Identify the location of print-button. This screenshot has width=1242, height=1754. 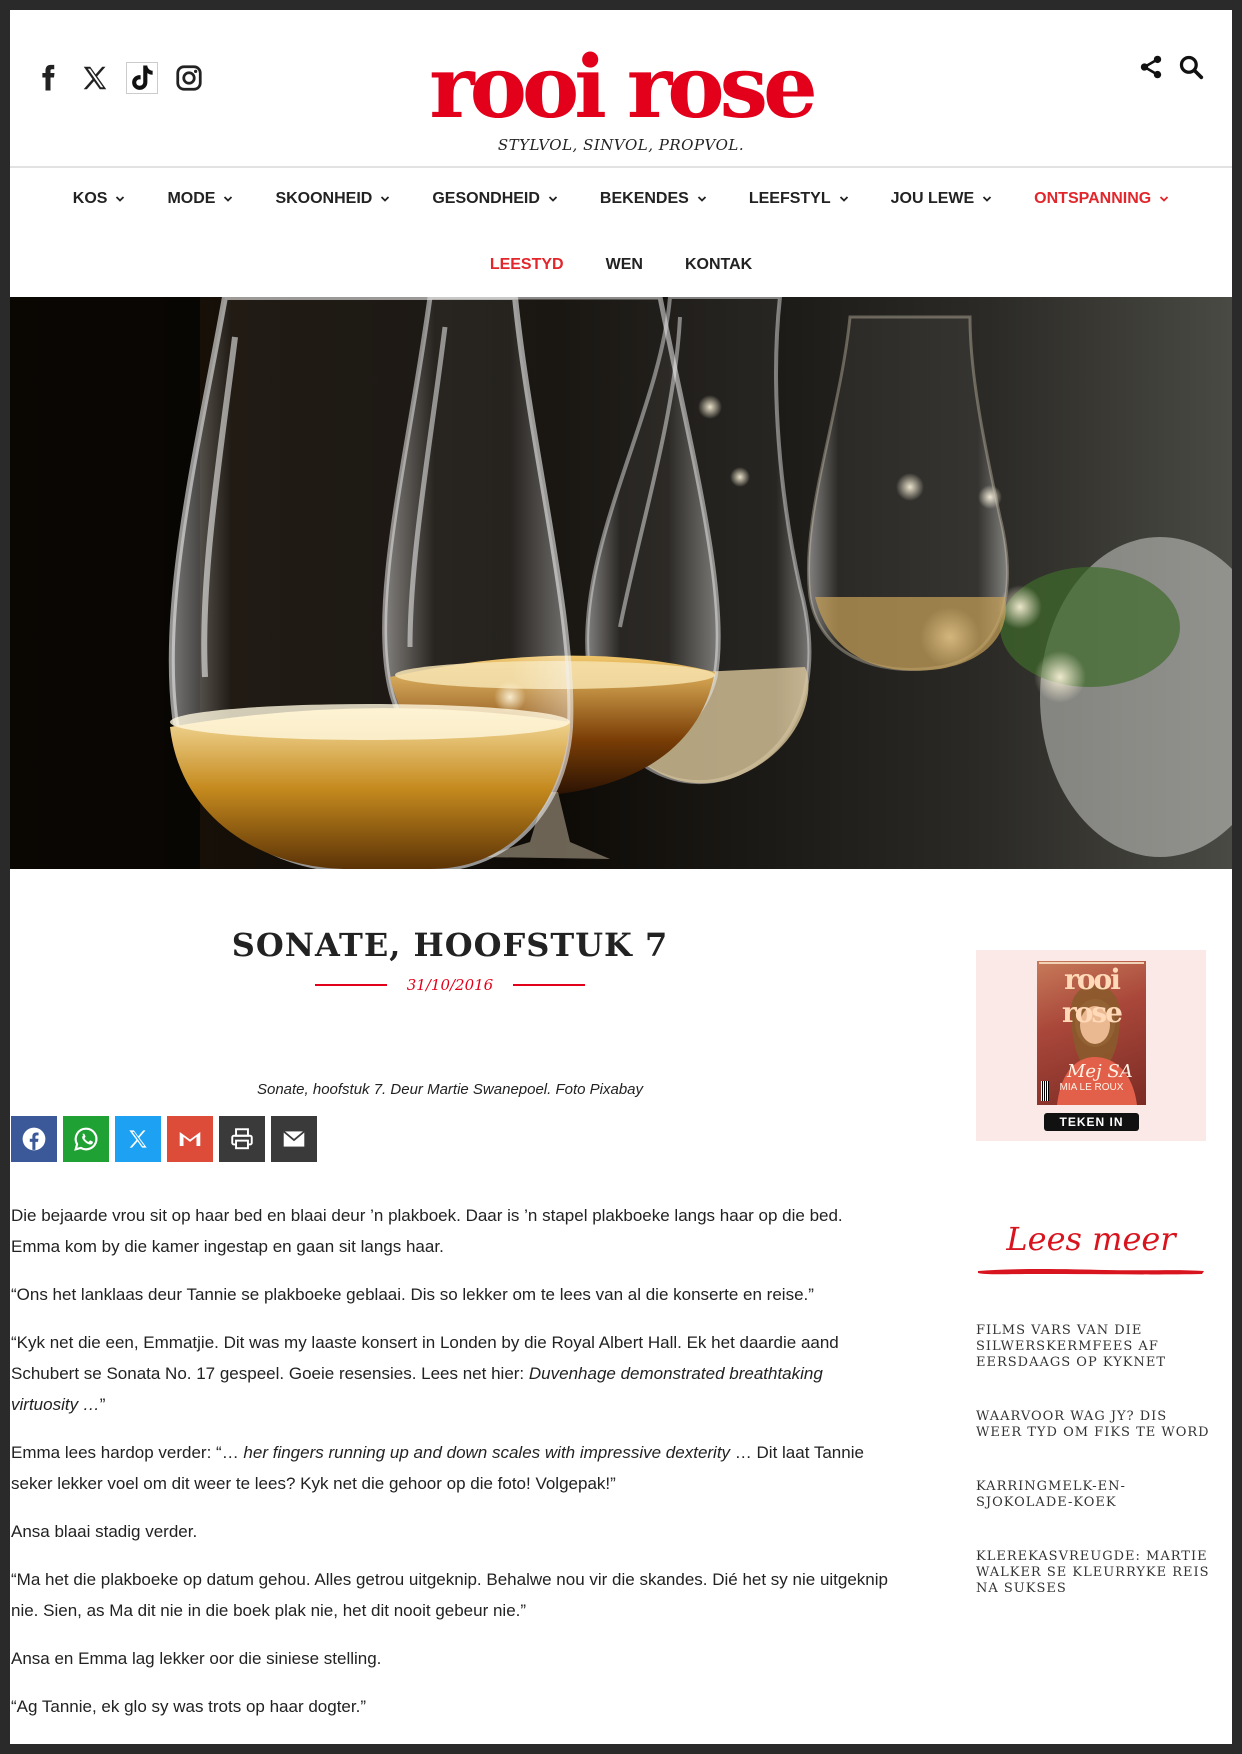
(242, 1139).